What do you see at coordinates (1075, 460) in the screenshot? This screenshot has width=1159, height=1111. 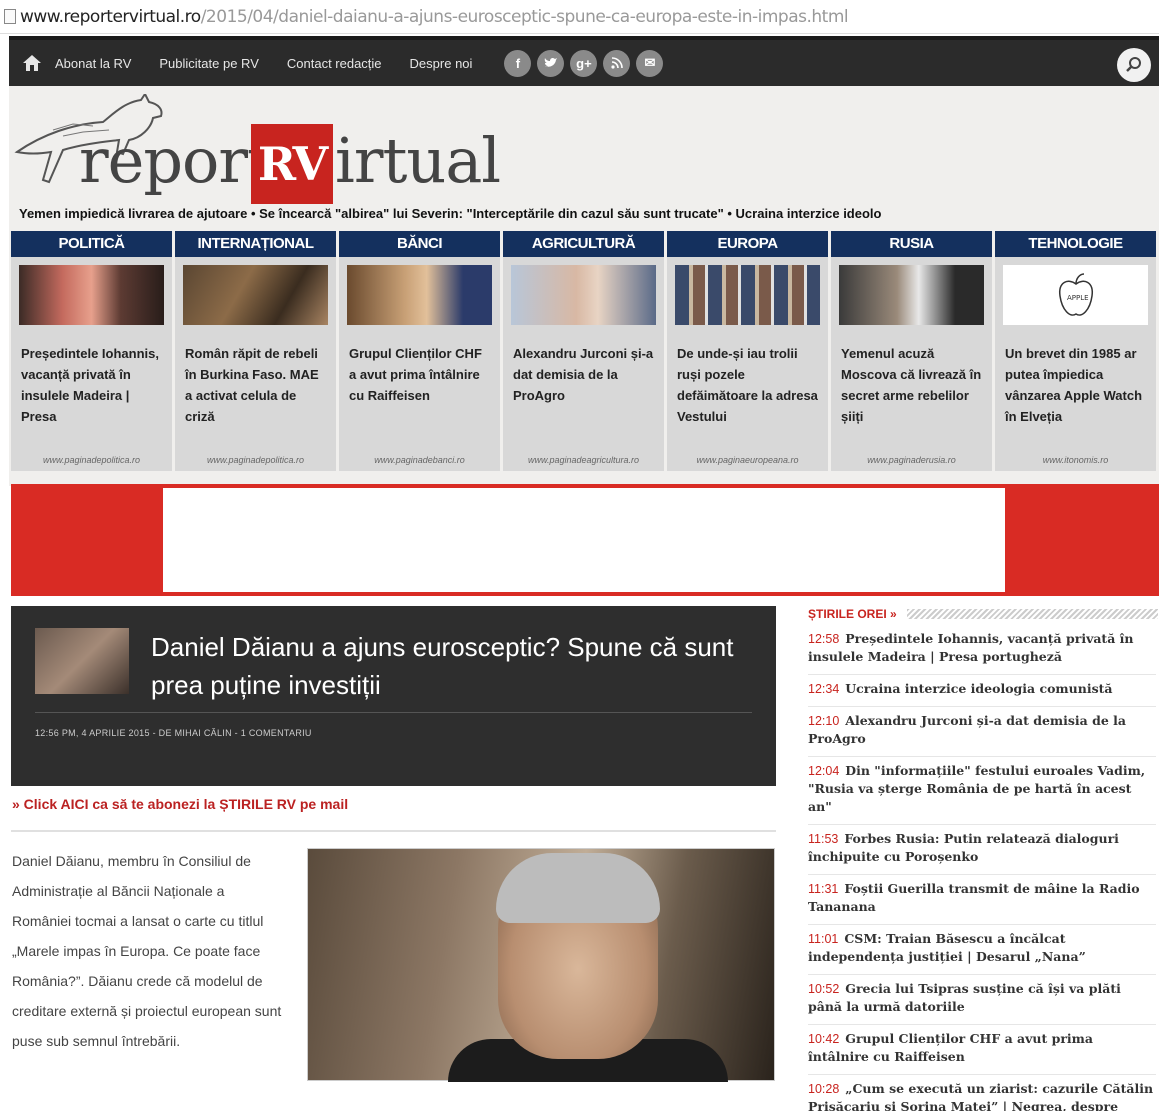 I see `category-url: www.itonomis.ro` at bounding box center [1075, 460].